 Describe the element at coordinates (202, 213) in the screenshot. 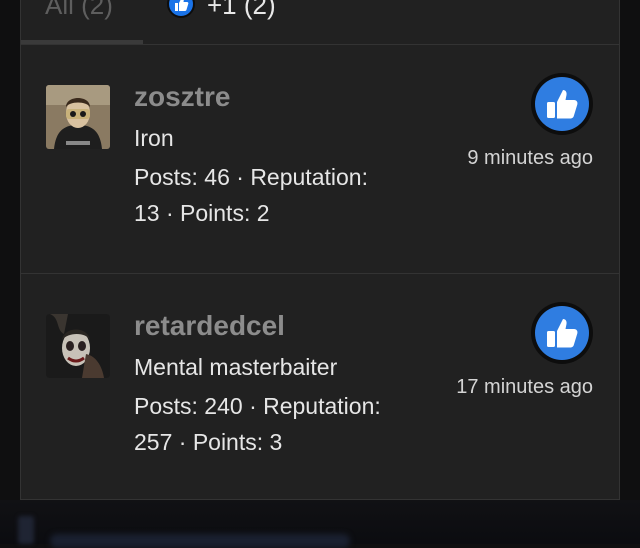

I see `stats-line: 13 · Points: 2` at that location.